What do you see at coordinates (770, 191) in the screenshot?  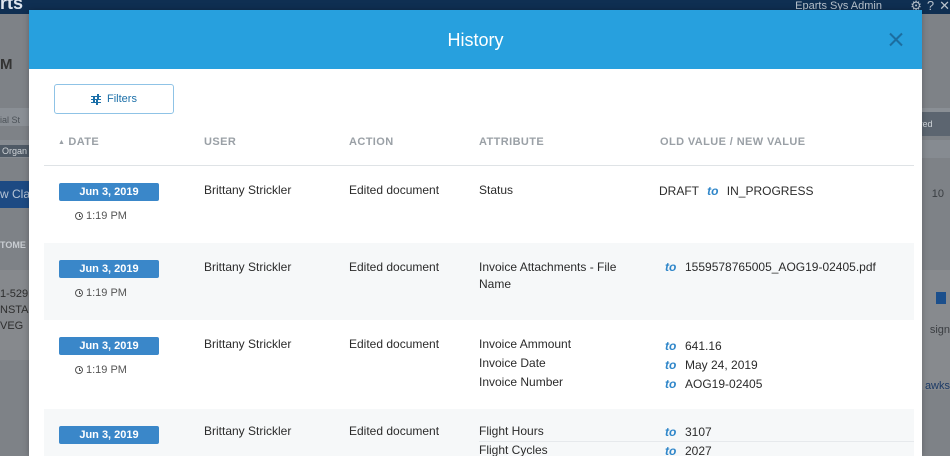 I see `new-value: IN_PROGRESS` at bounding box center [770, 191].